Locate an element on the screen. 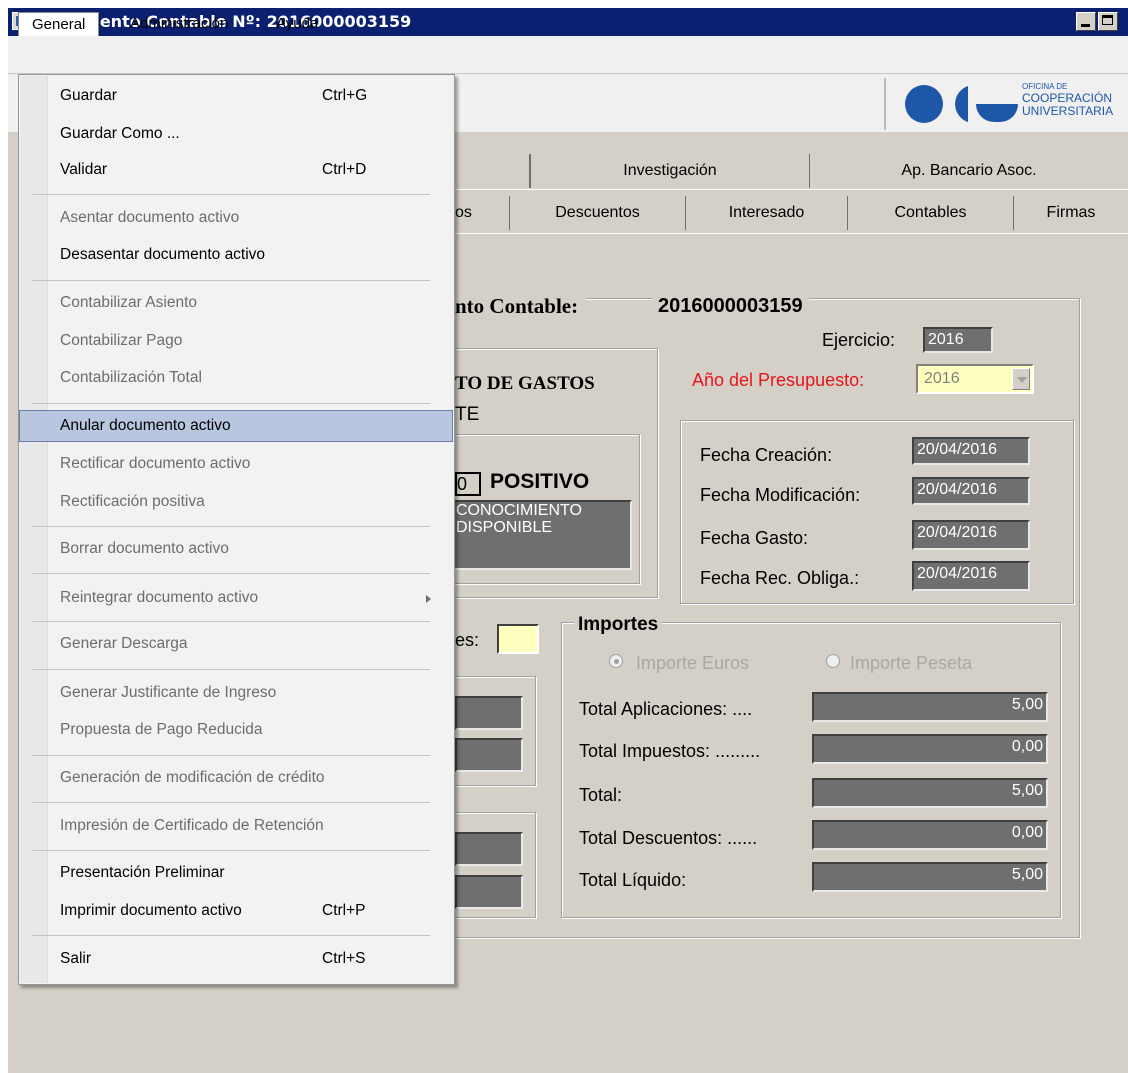 The height and width of the screenshot is (1073, 1128). menu-administracion: Administración is located at coordinates (179, 24).